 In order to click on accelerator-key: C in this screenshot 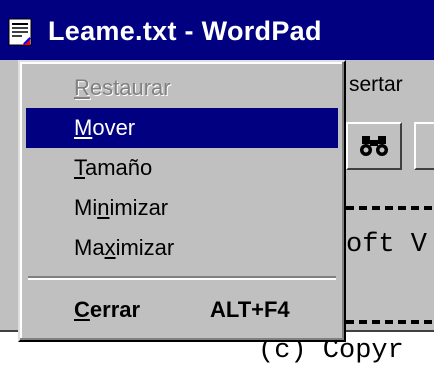, I will do `click(82, 309)`.